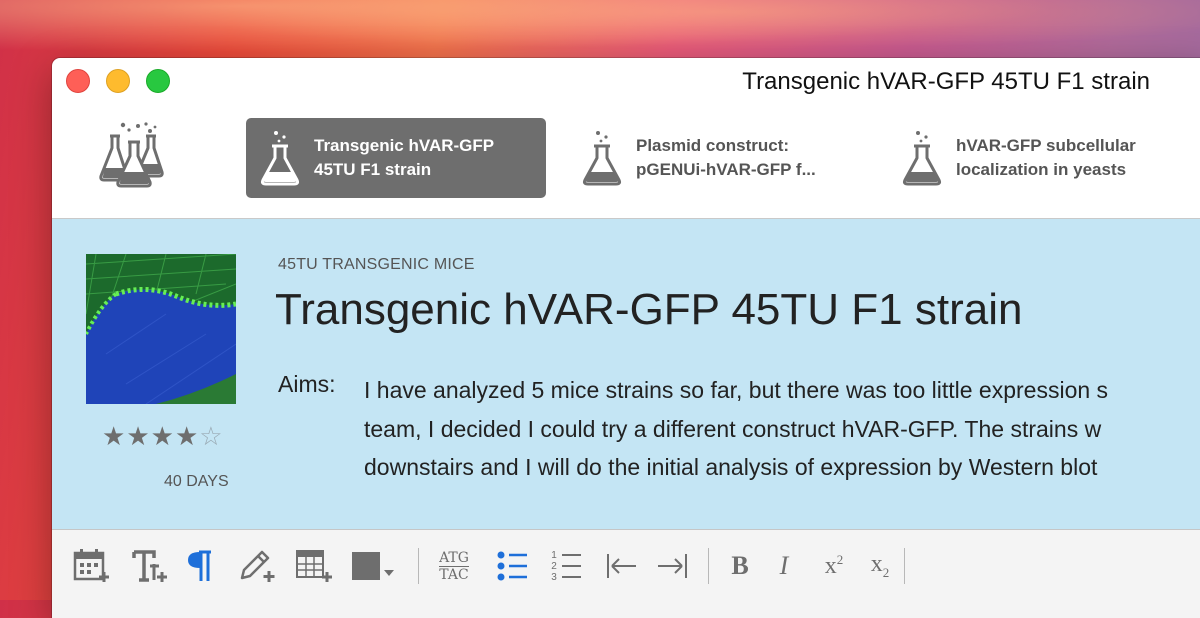 The image size is (1200, 618). I want to click on outdent-button, so click(622, 566).